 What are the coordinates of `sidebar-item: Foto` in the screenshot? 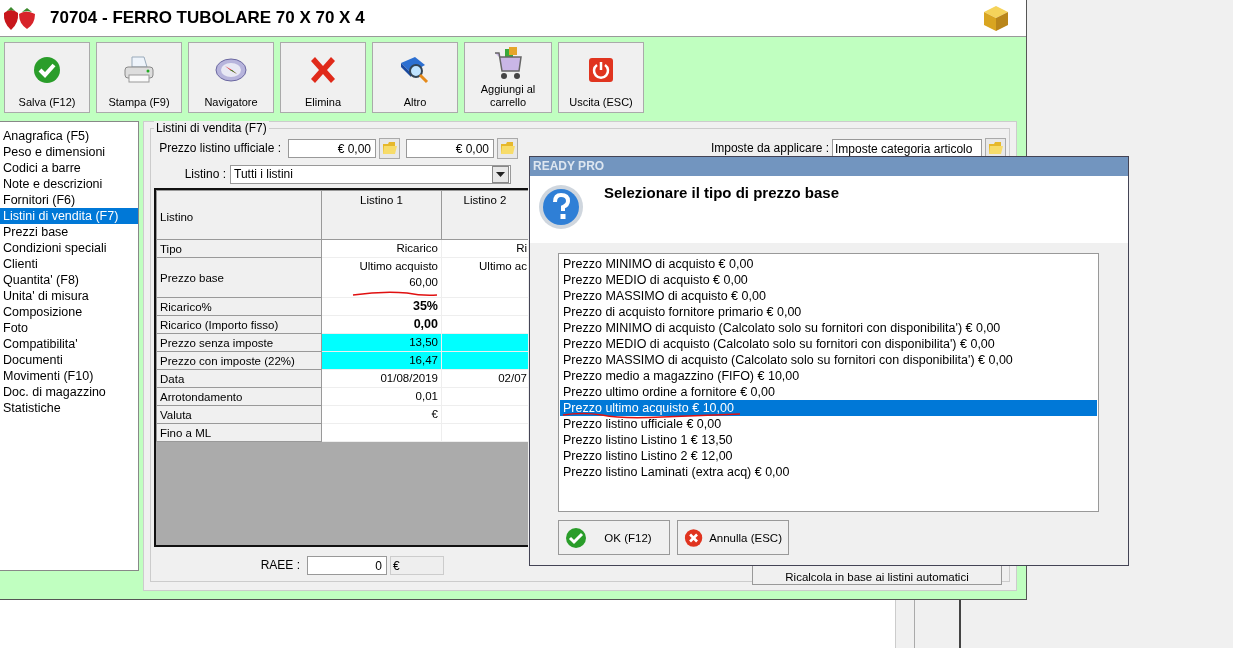 It's located at (69, 328).